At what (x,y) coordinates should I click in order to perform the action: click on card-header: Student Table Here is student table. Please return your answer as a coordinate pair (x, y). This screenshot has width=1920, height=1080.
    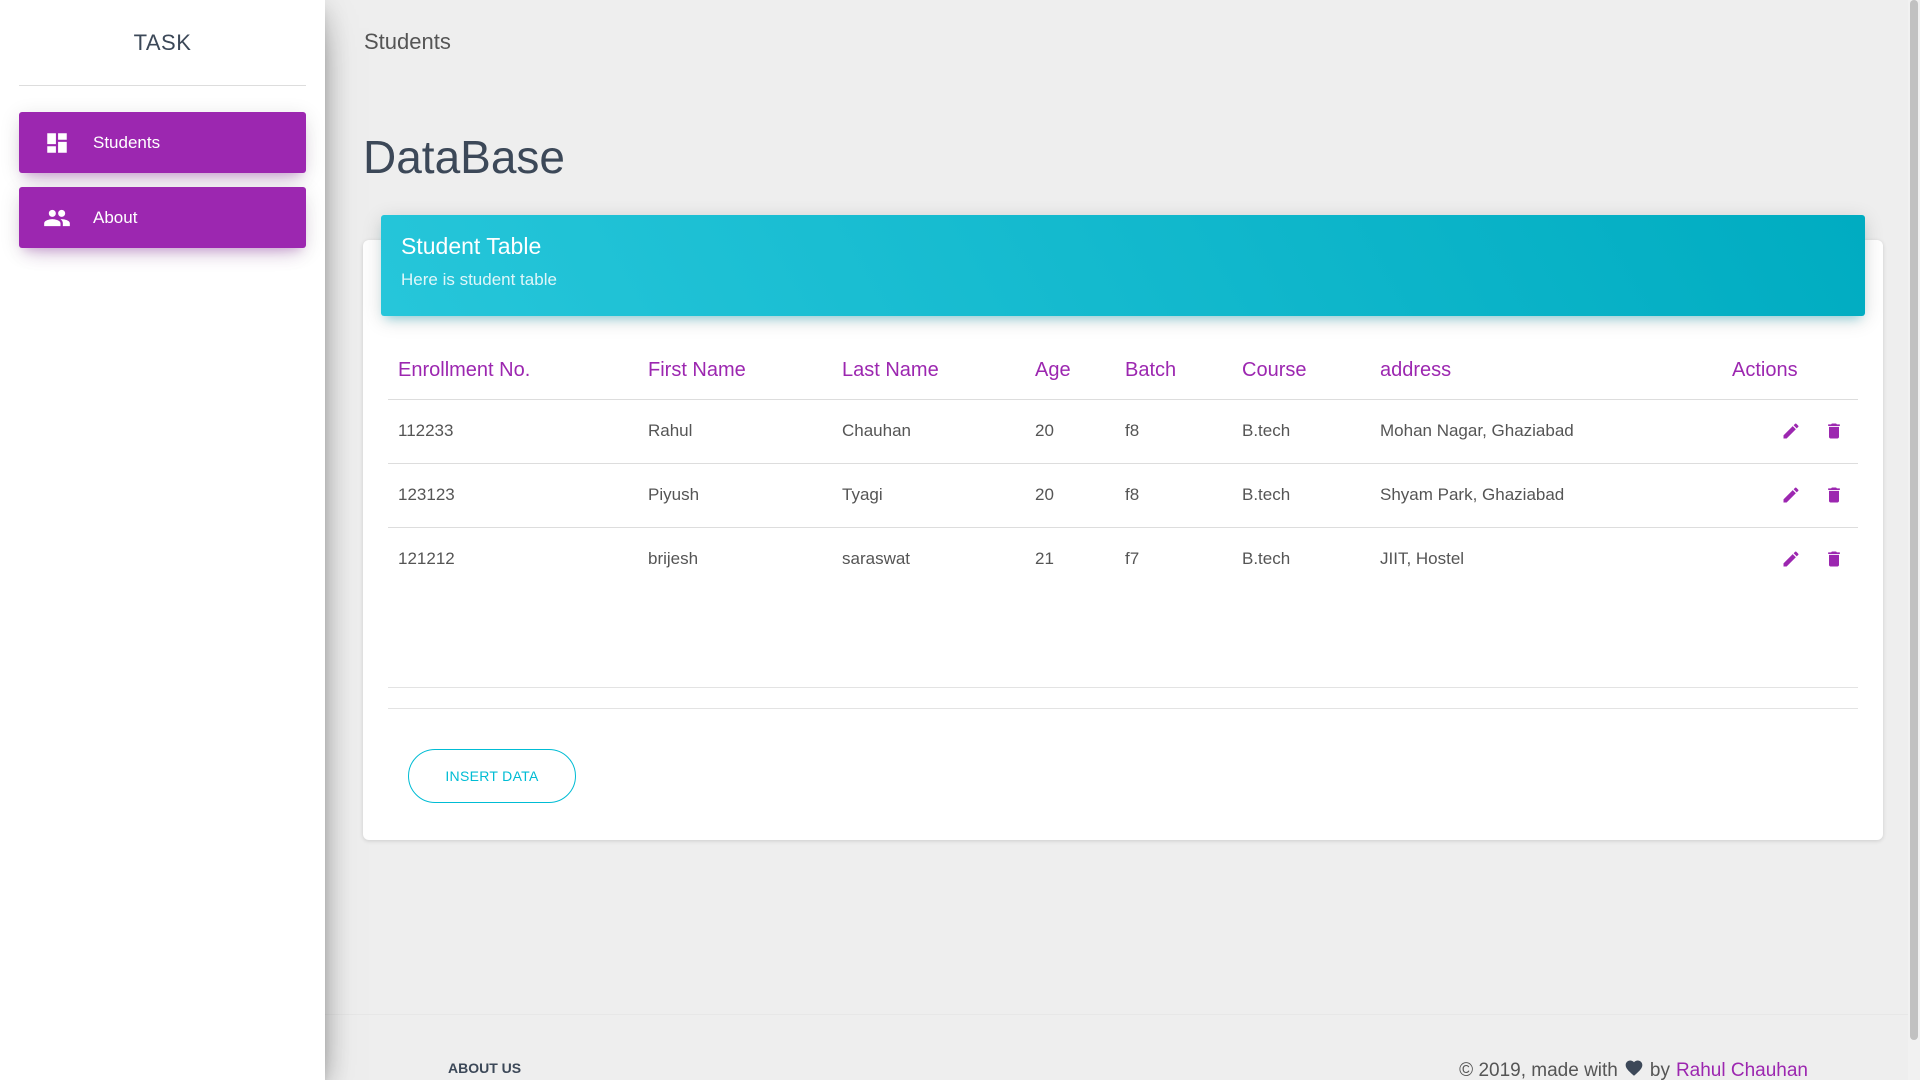
    Looking at the image, I should click on (1123, 265).